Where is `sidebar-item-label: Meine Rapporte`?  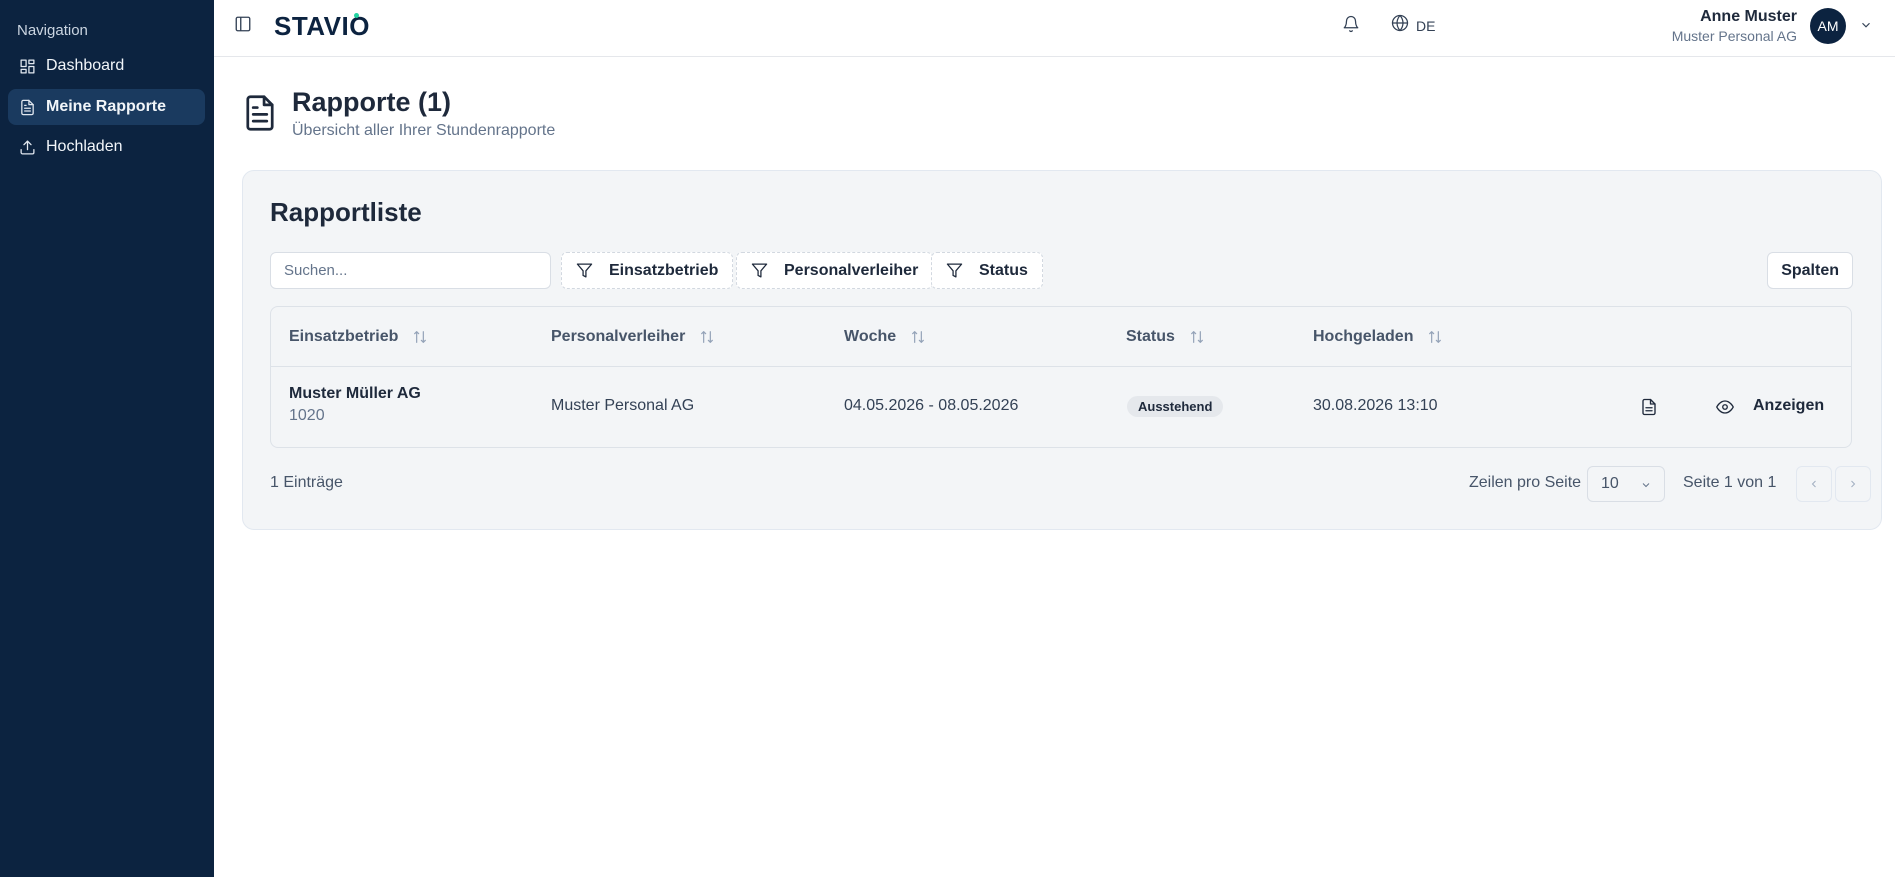 sidebar-item-label: Meine Rapporte is located at coordinates (106, 106).